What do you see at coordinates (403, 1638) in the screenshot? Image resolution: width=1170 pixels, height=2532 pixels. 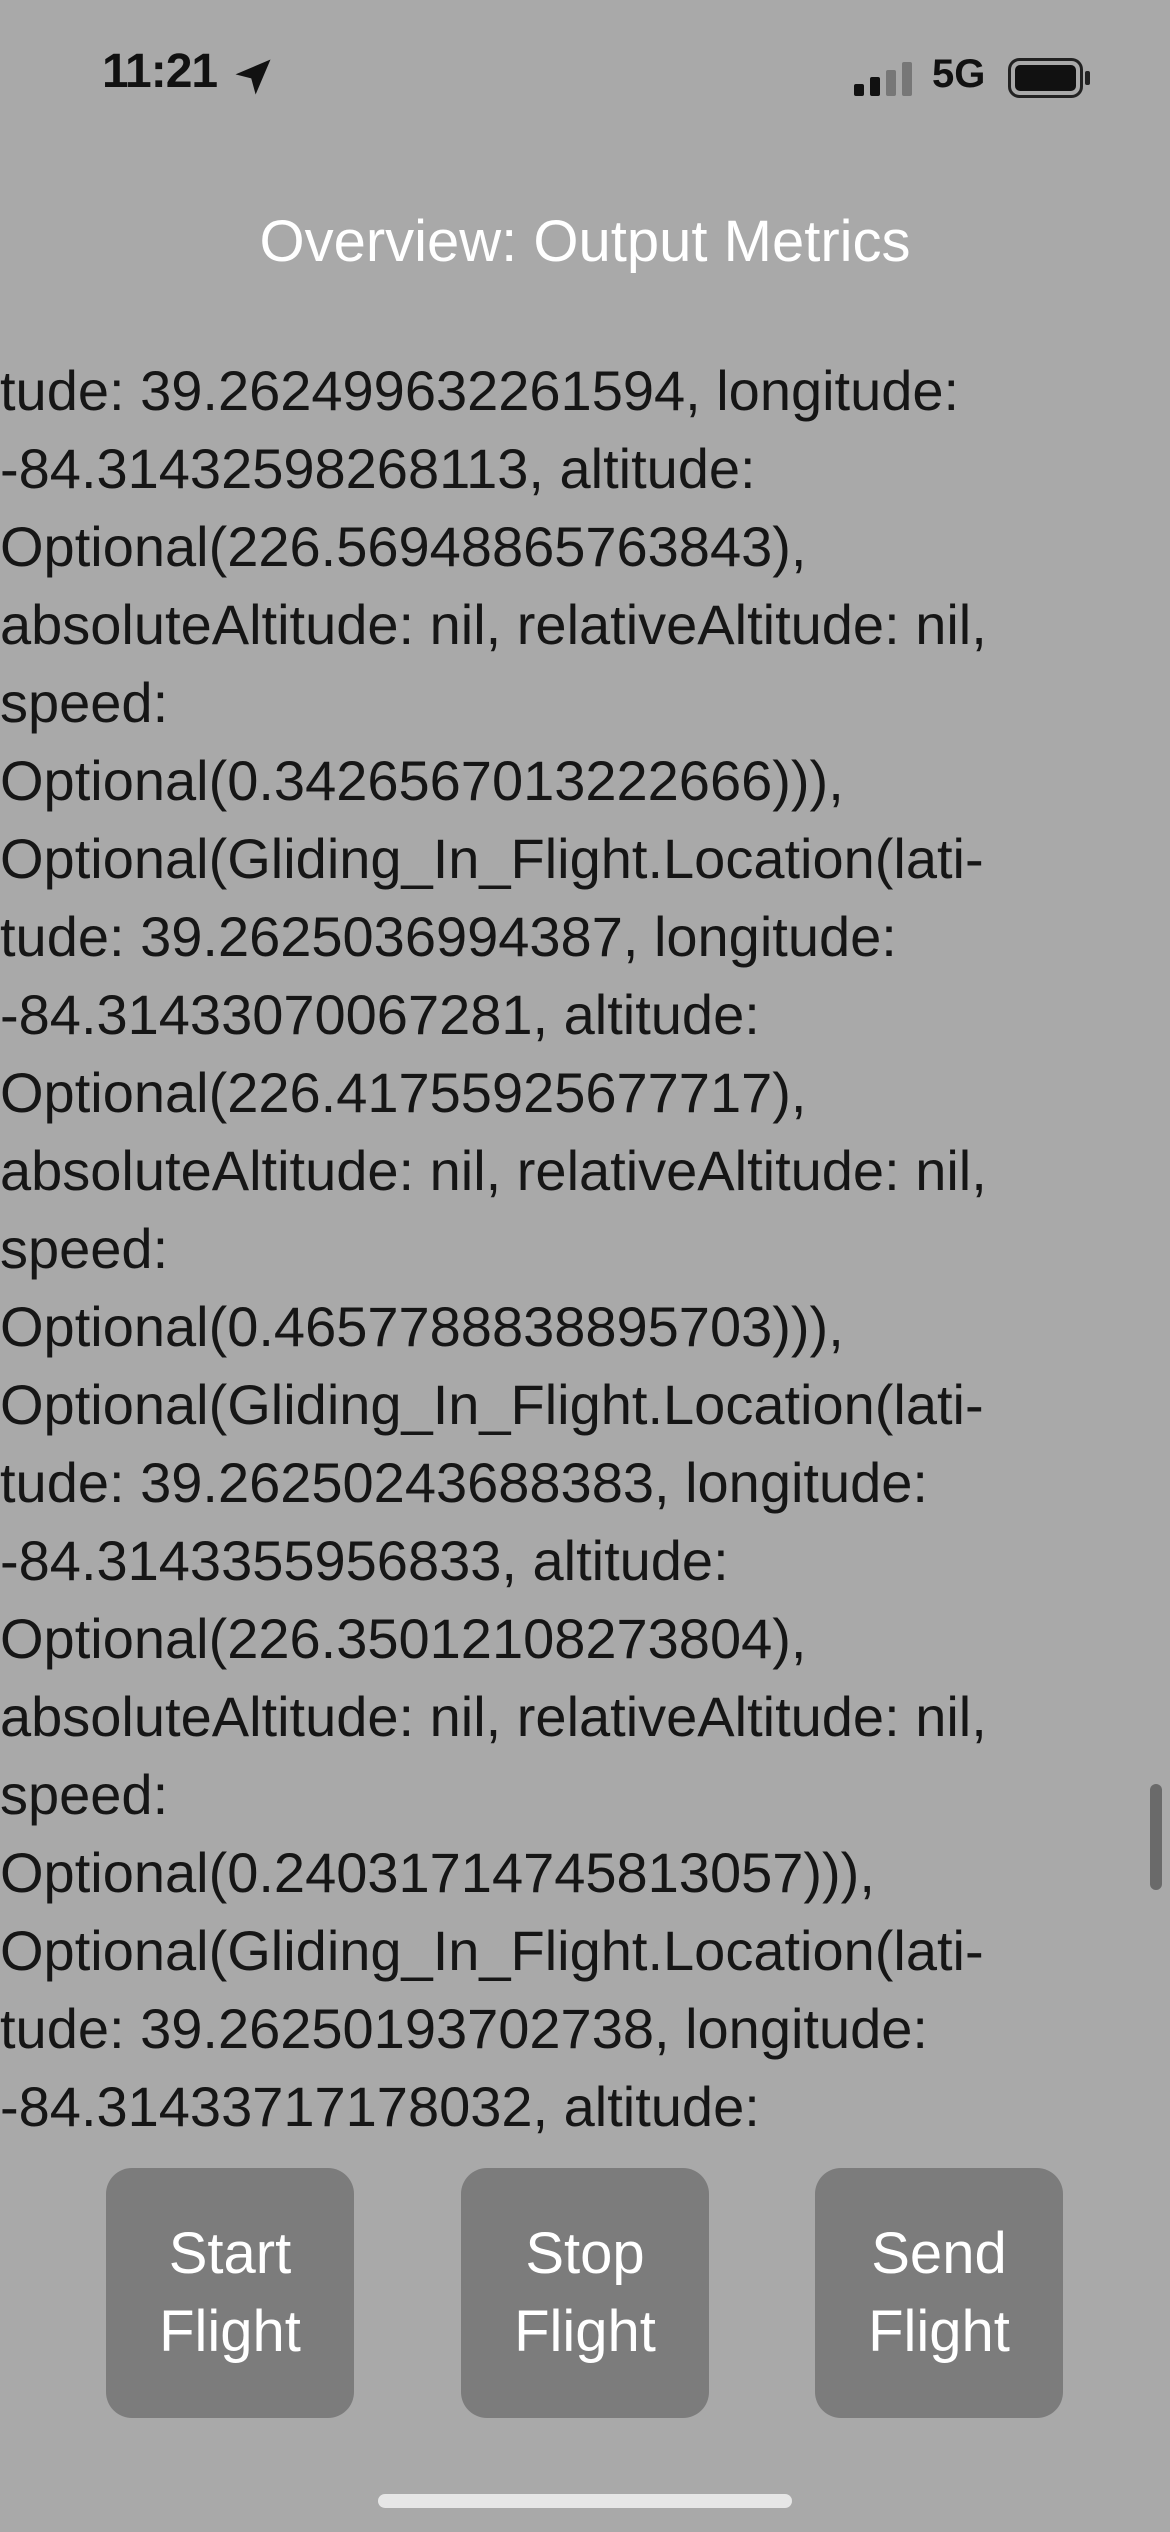 I see `log-line: Optional(226.35012108273804),` at bounding box center [403, 1638].